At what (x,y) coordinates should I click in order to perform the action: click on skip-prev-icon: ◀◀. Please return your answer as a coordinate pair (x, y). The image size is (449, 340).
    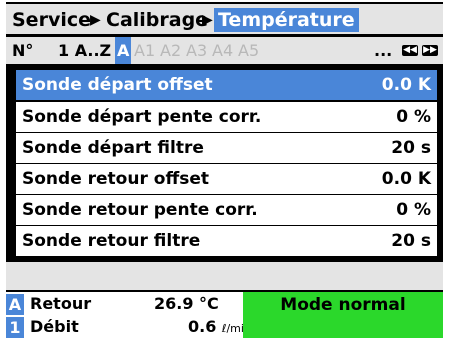
    Looking at the image, I should click on (410, 50).